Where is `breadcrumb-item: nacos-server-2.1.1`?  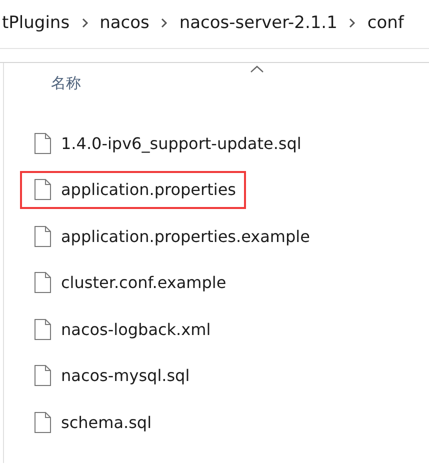 breadcrumb-item: nacos-server-2.1.1 is located at coordinates (258, 23).